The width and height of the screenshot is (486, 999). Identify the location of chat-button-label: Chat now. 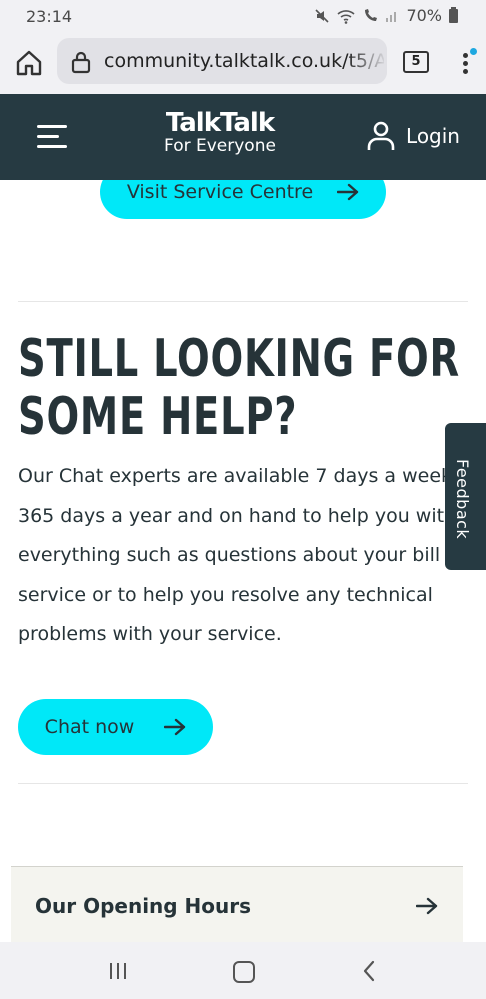
(89, 727).